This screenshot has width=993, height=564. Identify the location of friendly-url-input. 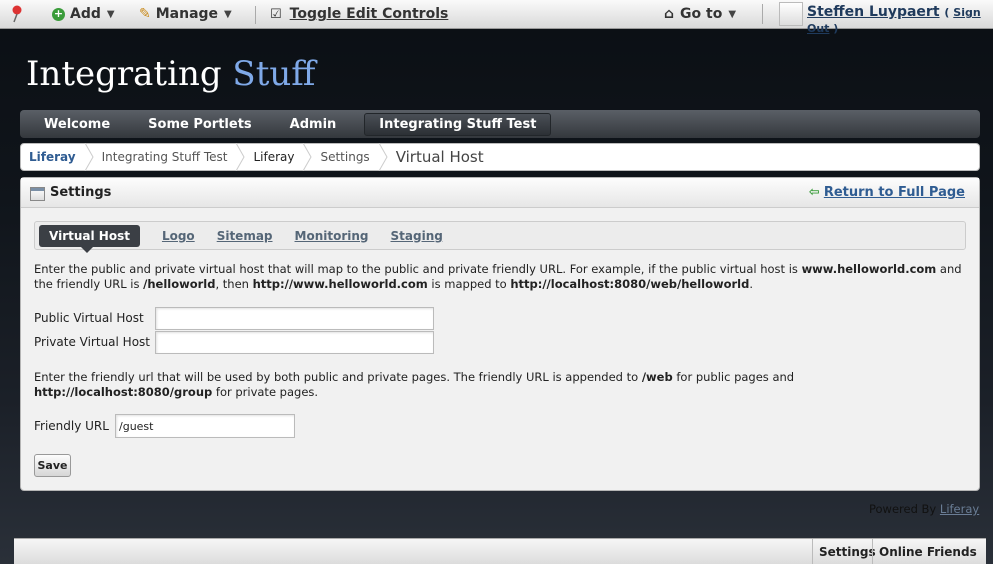
(205, 426).